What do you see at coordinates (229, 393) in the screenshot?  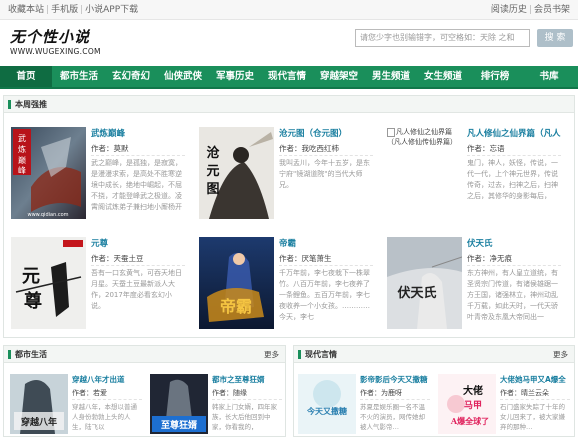 I see `book-author: 作者：随缘` at bounding box center [229, 393].